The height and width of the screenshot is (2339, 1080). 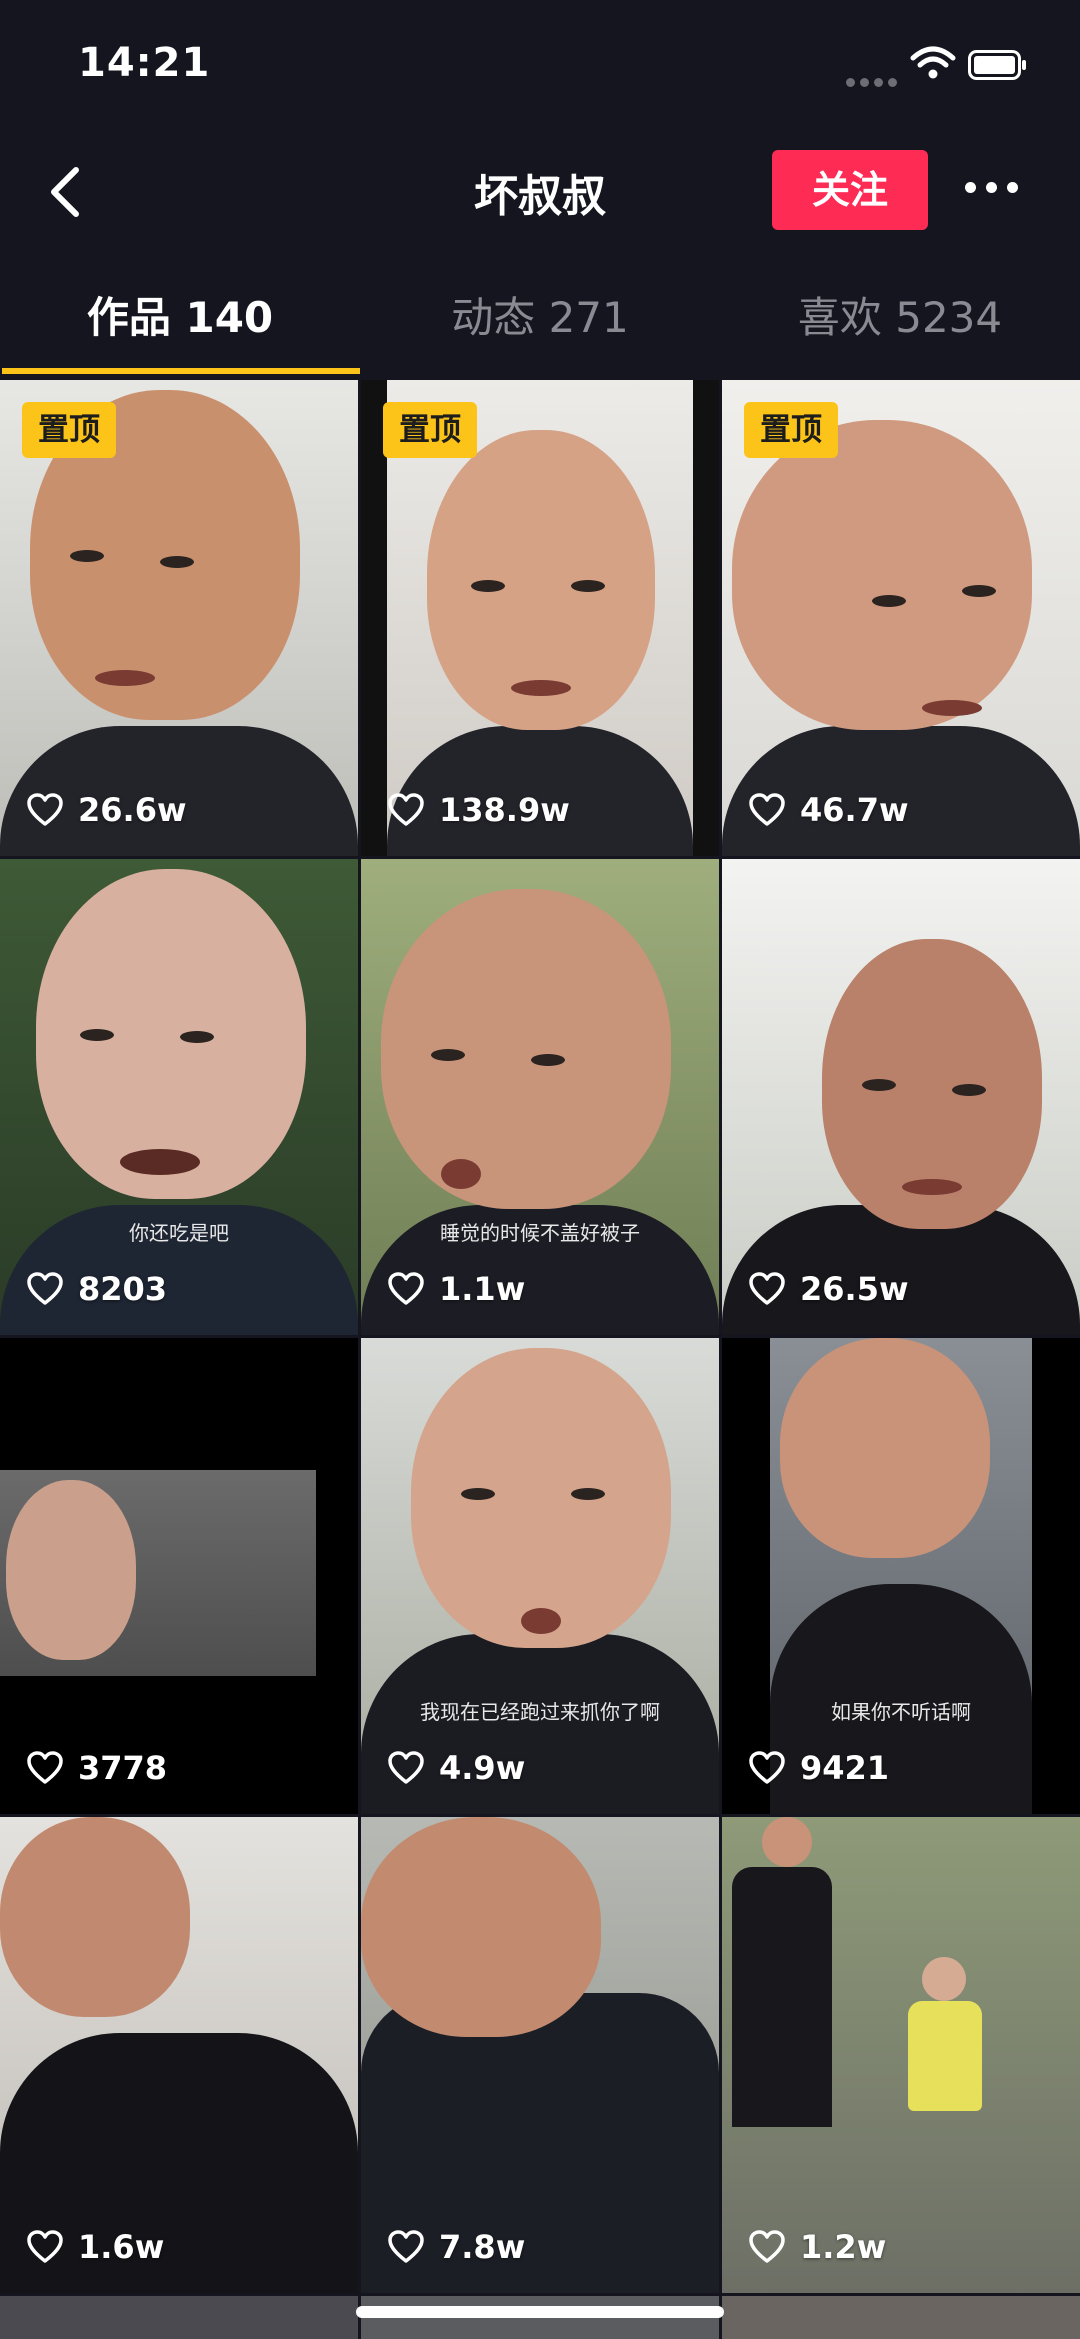 What do you see at coordinates (482, 1768) in the screenshot?
I see `like-count-value: 4.9w` at bounding box center [482, 1768].